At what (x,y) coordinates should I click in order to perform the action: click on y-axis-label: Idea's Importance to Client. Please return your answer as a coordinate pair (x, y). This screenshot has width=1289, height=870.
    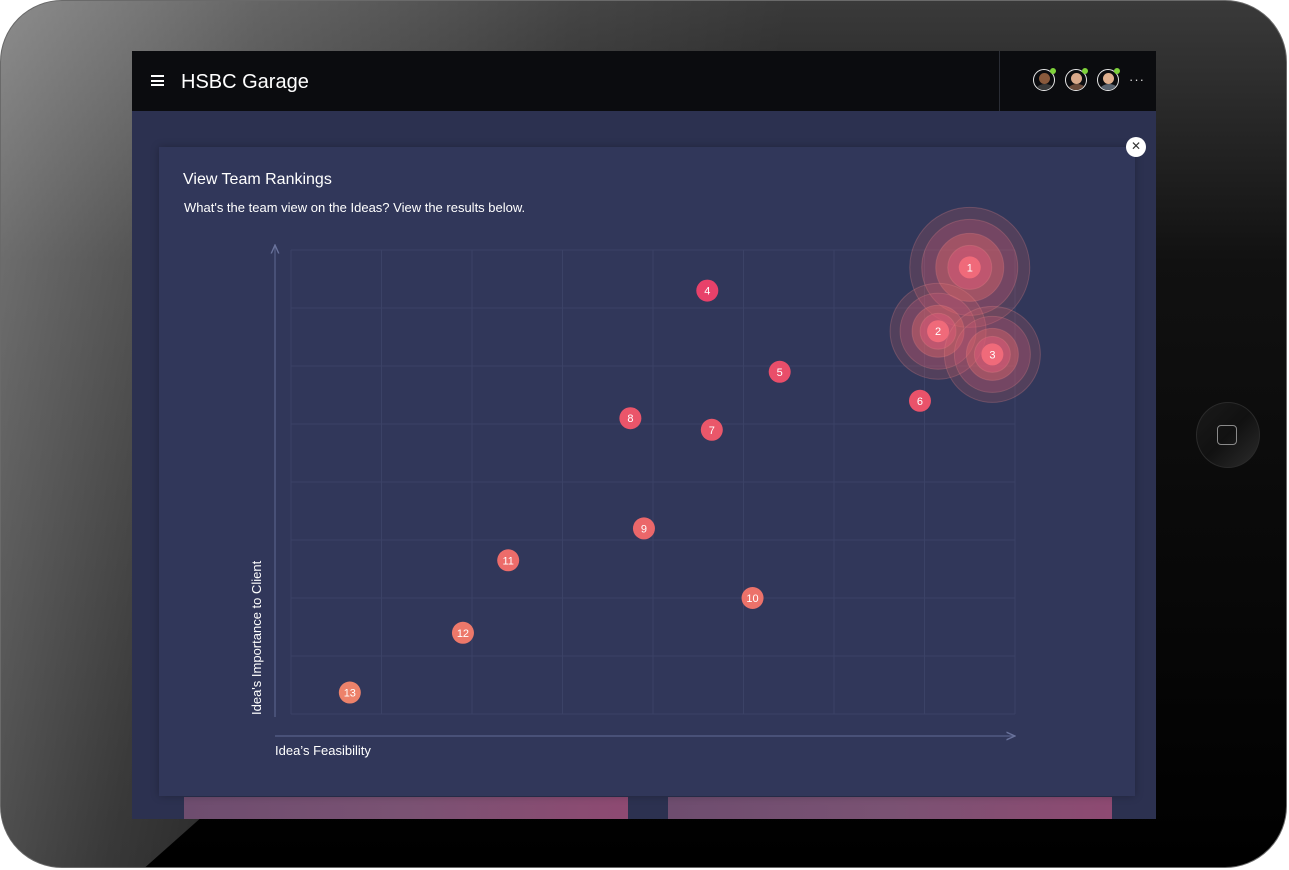
    Looking at the image, I should click on (256, 637).